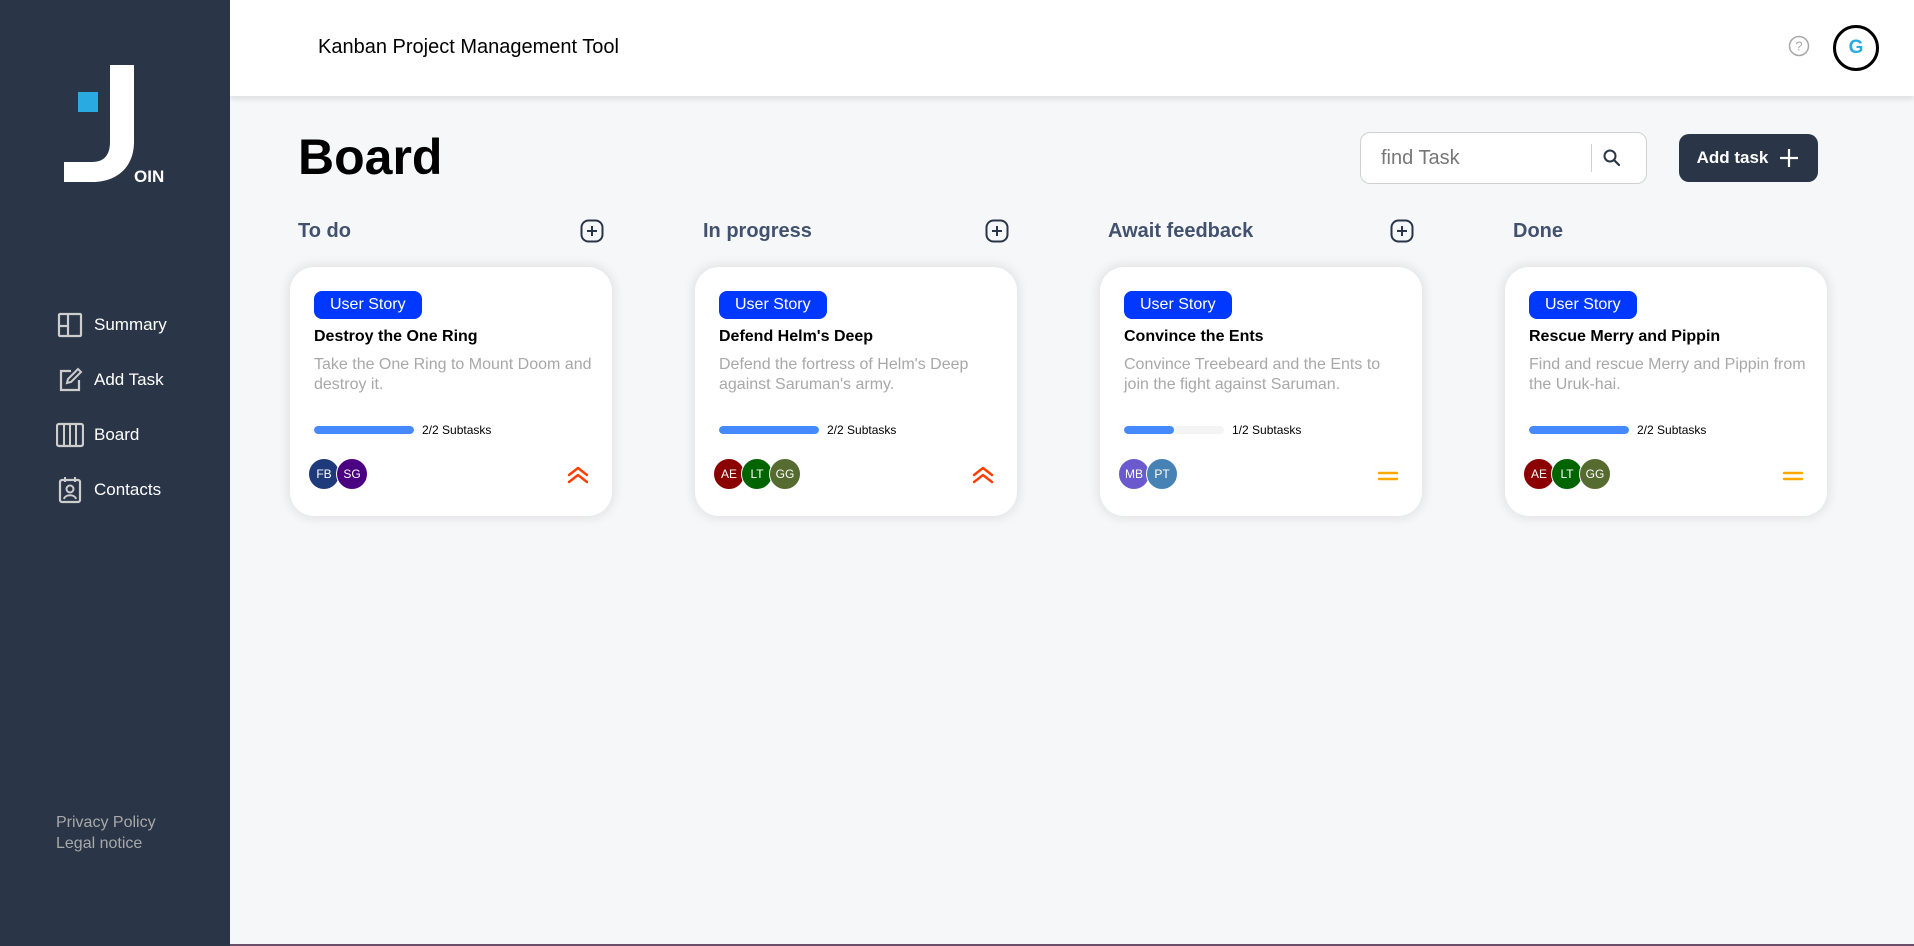  I want to click on column-header: Await feedback, so click(1261, 231).